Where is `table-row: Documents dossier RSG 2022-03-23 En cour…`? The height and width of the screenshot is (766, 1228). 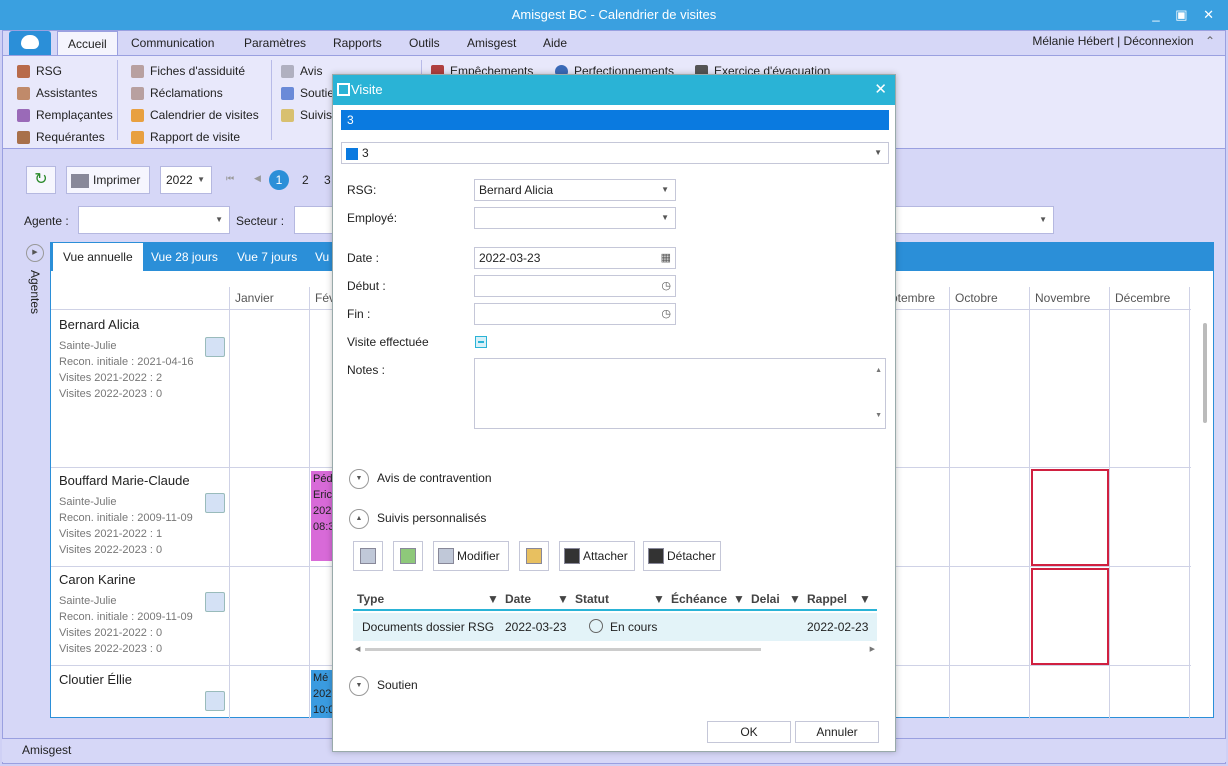 table-row: Documents dossier RSG 2022-03-23 En cour… is located at coordinates (615, 627).